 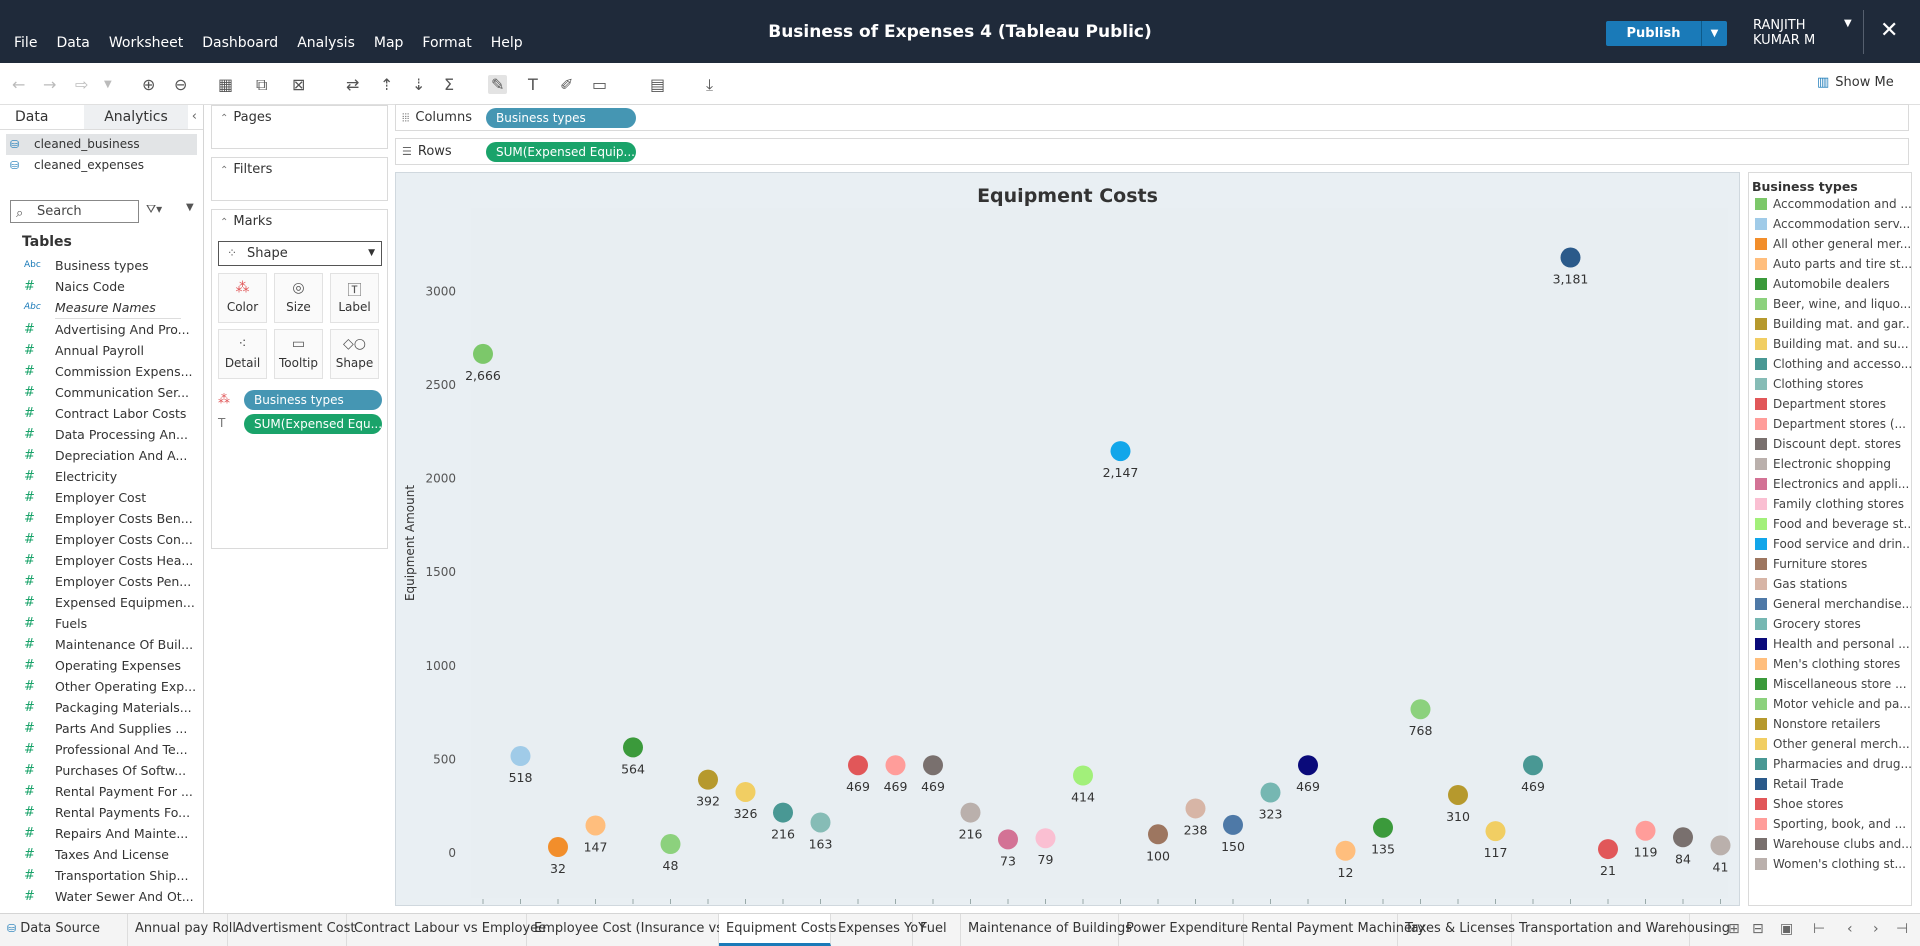 I want to click on pause-updates-icon: ⊖, so click(x=180, y=84).